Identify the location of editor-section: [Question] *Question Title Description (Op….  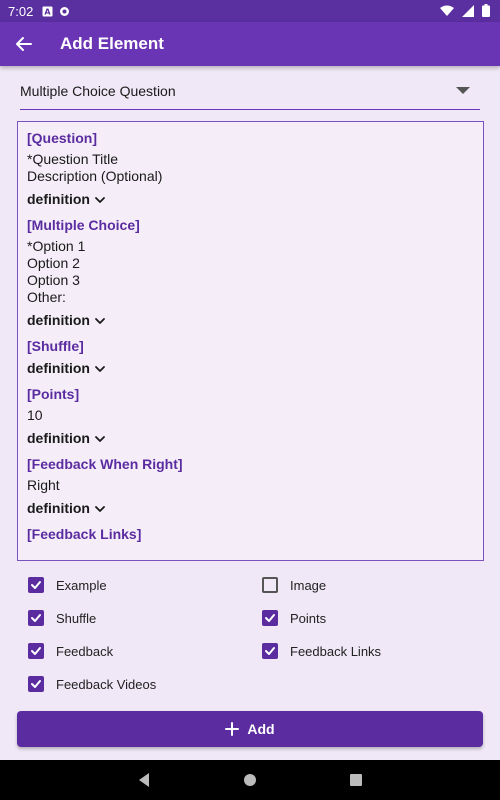
(250, 168).